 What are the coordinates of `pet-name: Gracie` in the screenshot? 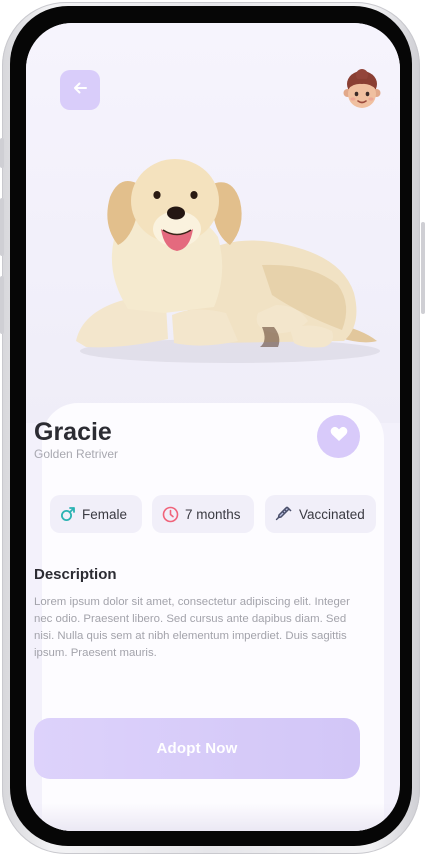 It's located at (73, 432).